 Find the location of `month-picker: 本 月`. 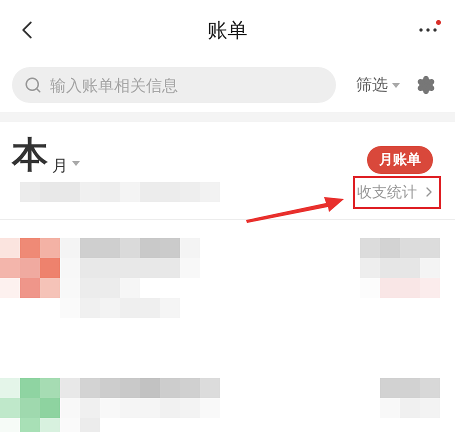

month-picker: 本 月 is located at coordinates (46, 156).